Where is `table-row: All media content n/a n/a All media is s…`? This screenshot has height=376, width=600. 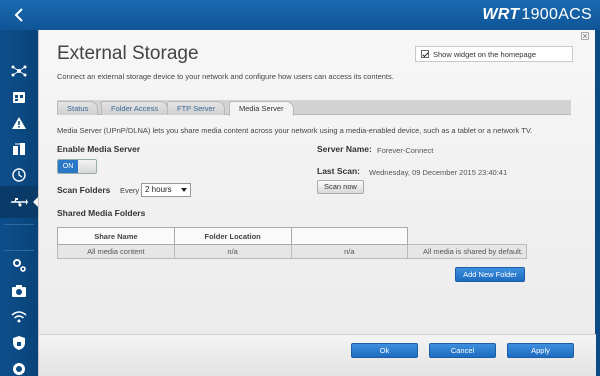
table-row: All media content n/a n/a All media is s… is located at coordinates (292, 251).